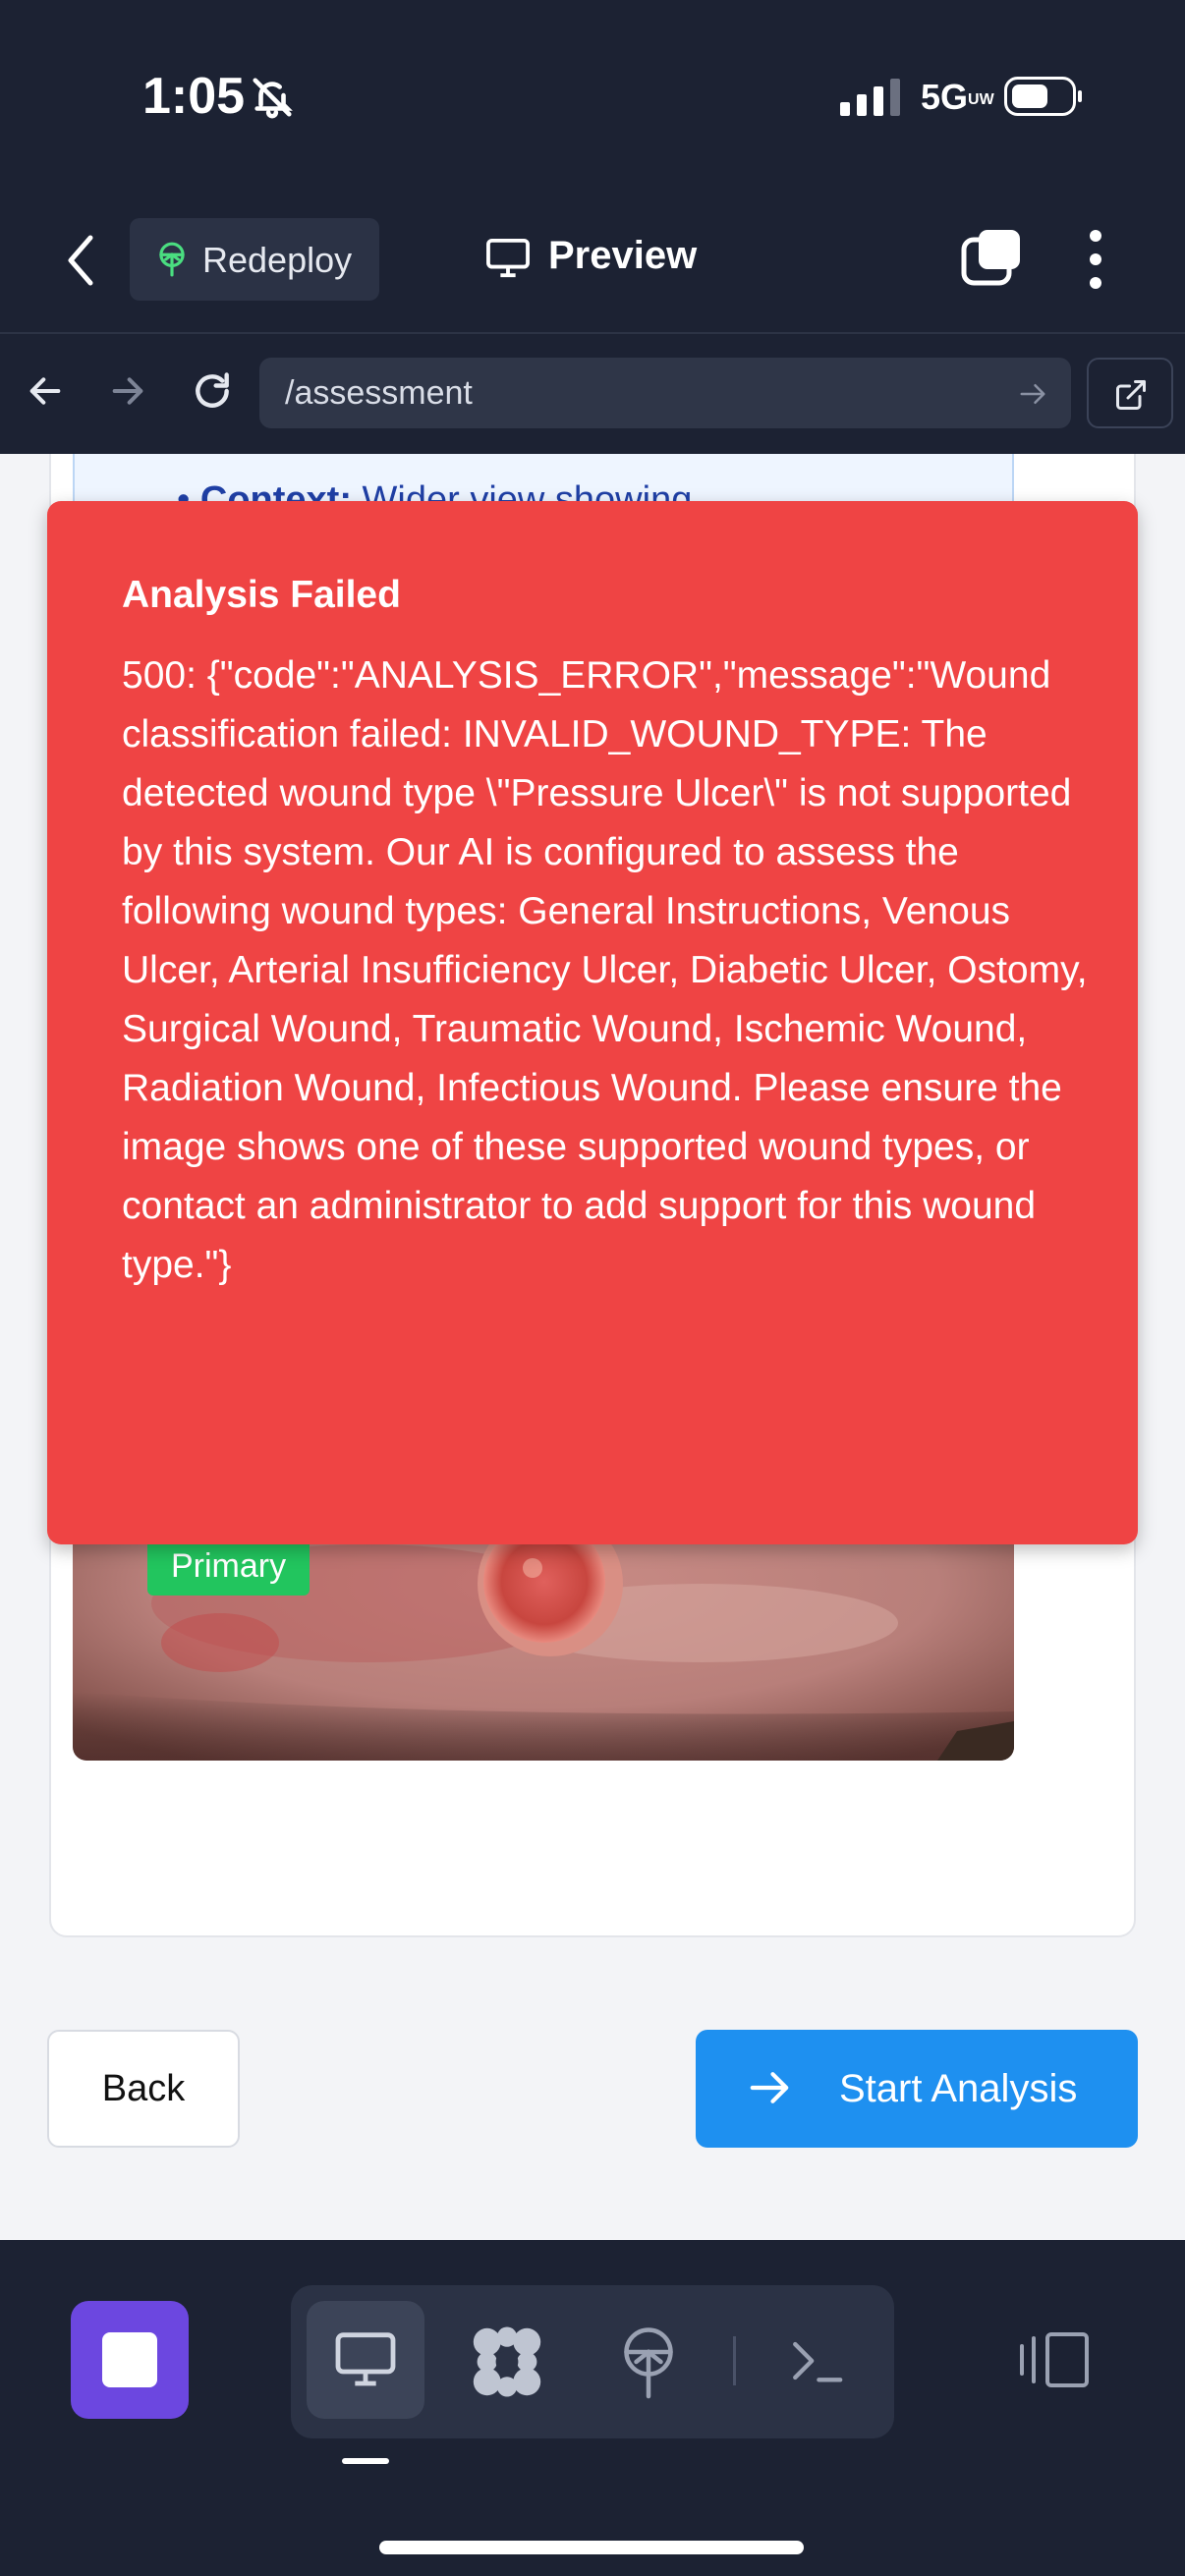 Image resolution: width=1185 pixels, height=2576 pixels. Describe the element at coordinates (992, 257) in the screenshot. I see `tabs-icon` at that location.